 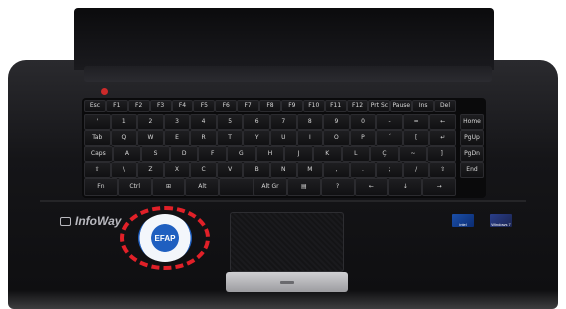 I want to click on power-button-icon, so click(x=104, y=91).